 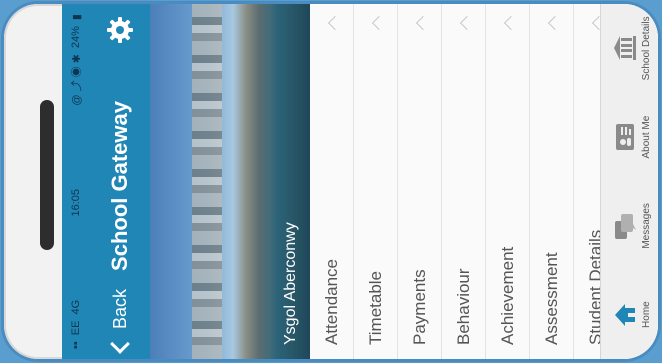 I want to click on tab-label: Messages, so click(x=646, y=226).